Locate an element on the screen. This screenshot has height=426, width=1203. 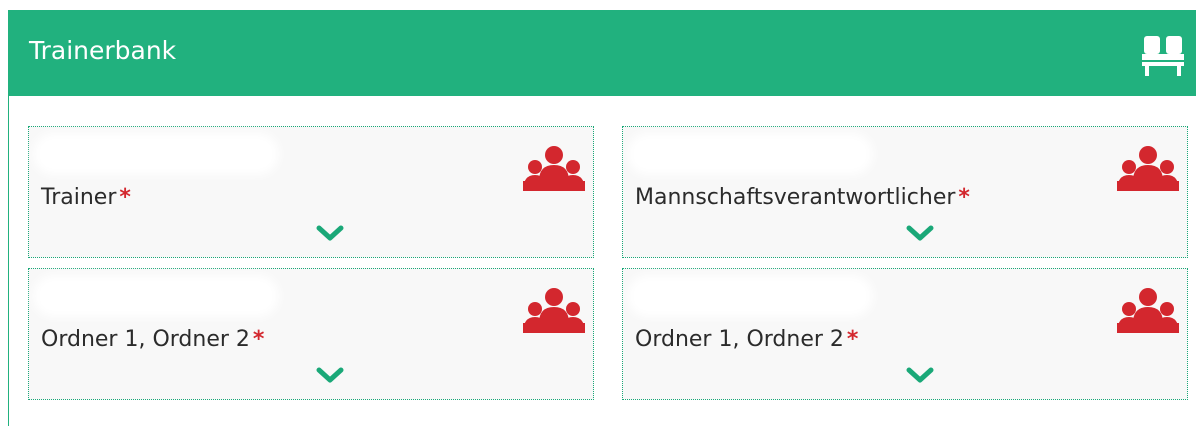
ordner-select-1: Ordner 1, Ordner 2 * is located at coordinates (311, 334).